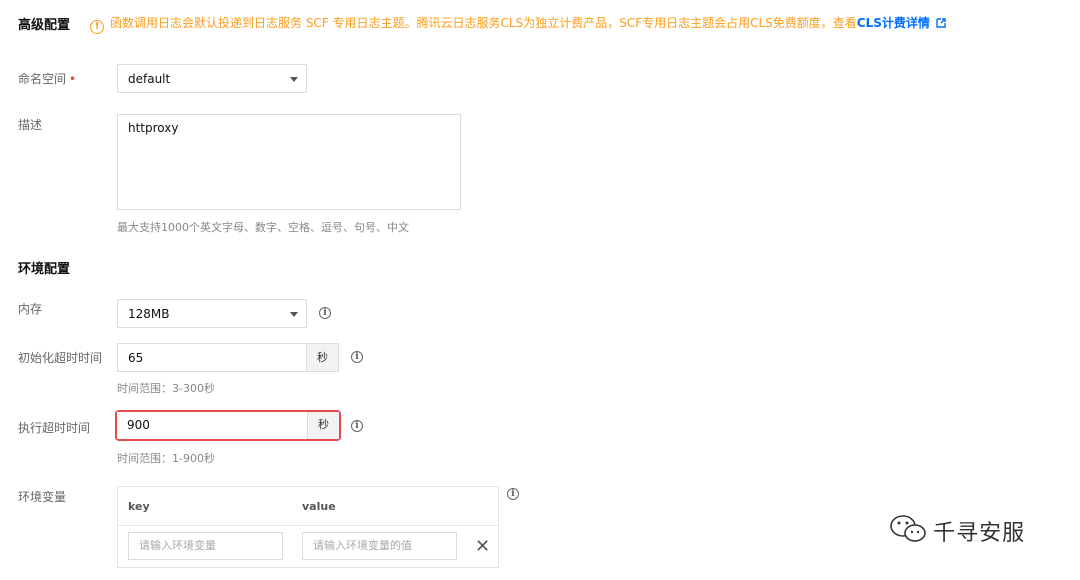 The image size is (1080, 580). What do you see at coordinates (136, 358) in the screenshot?
I see `init-timeout-value: 65` at bounding box center [136, 358].